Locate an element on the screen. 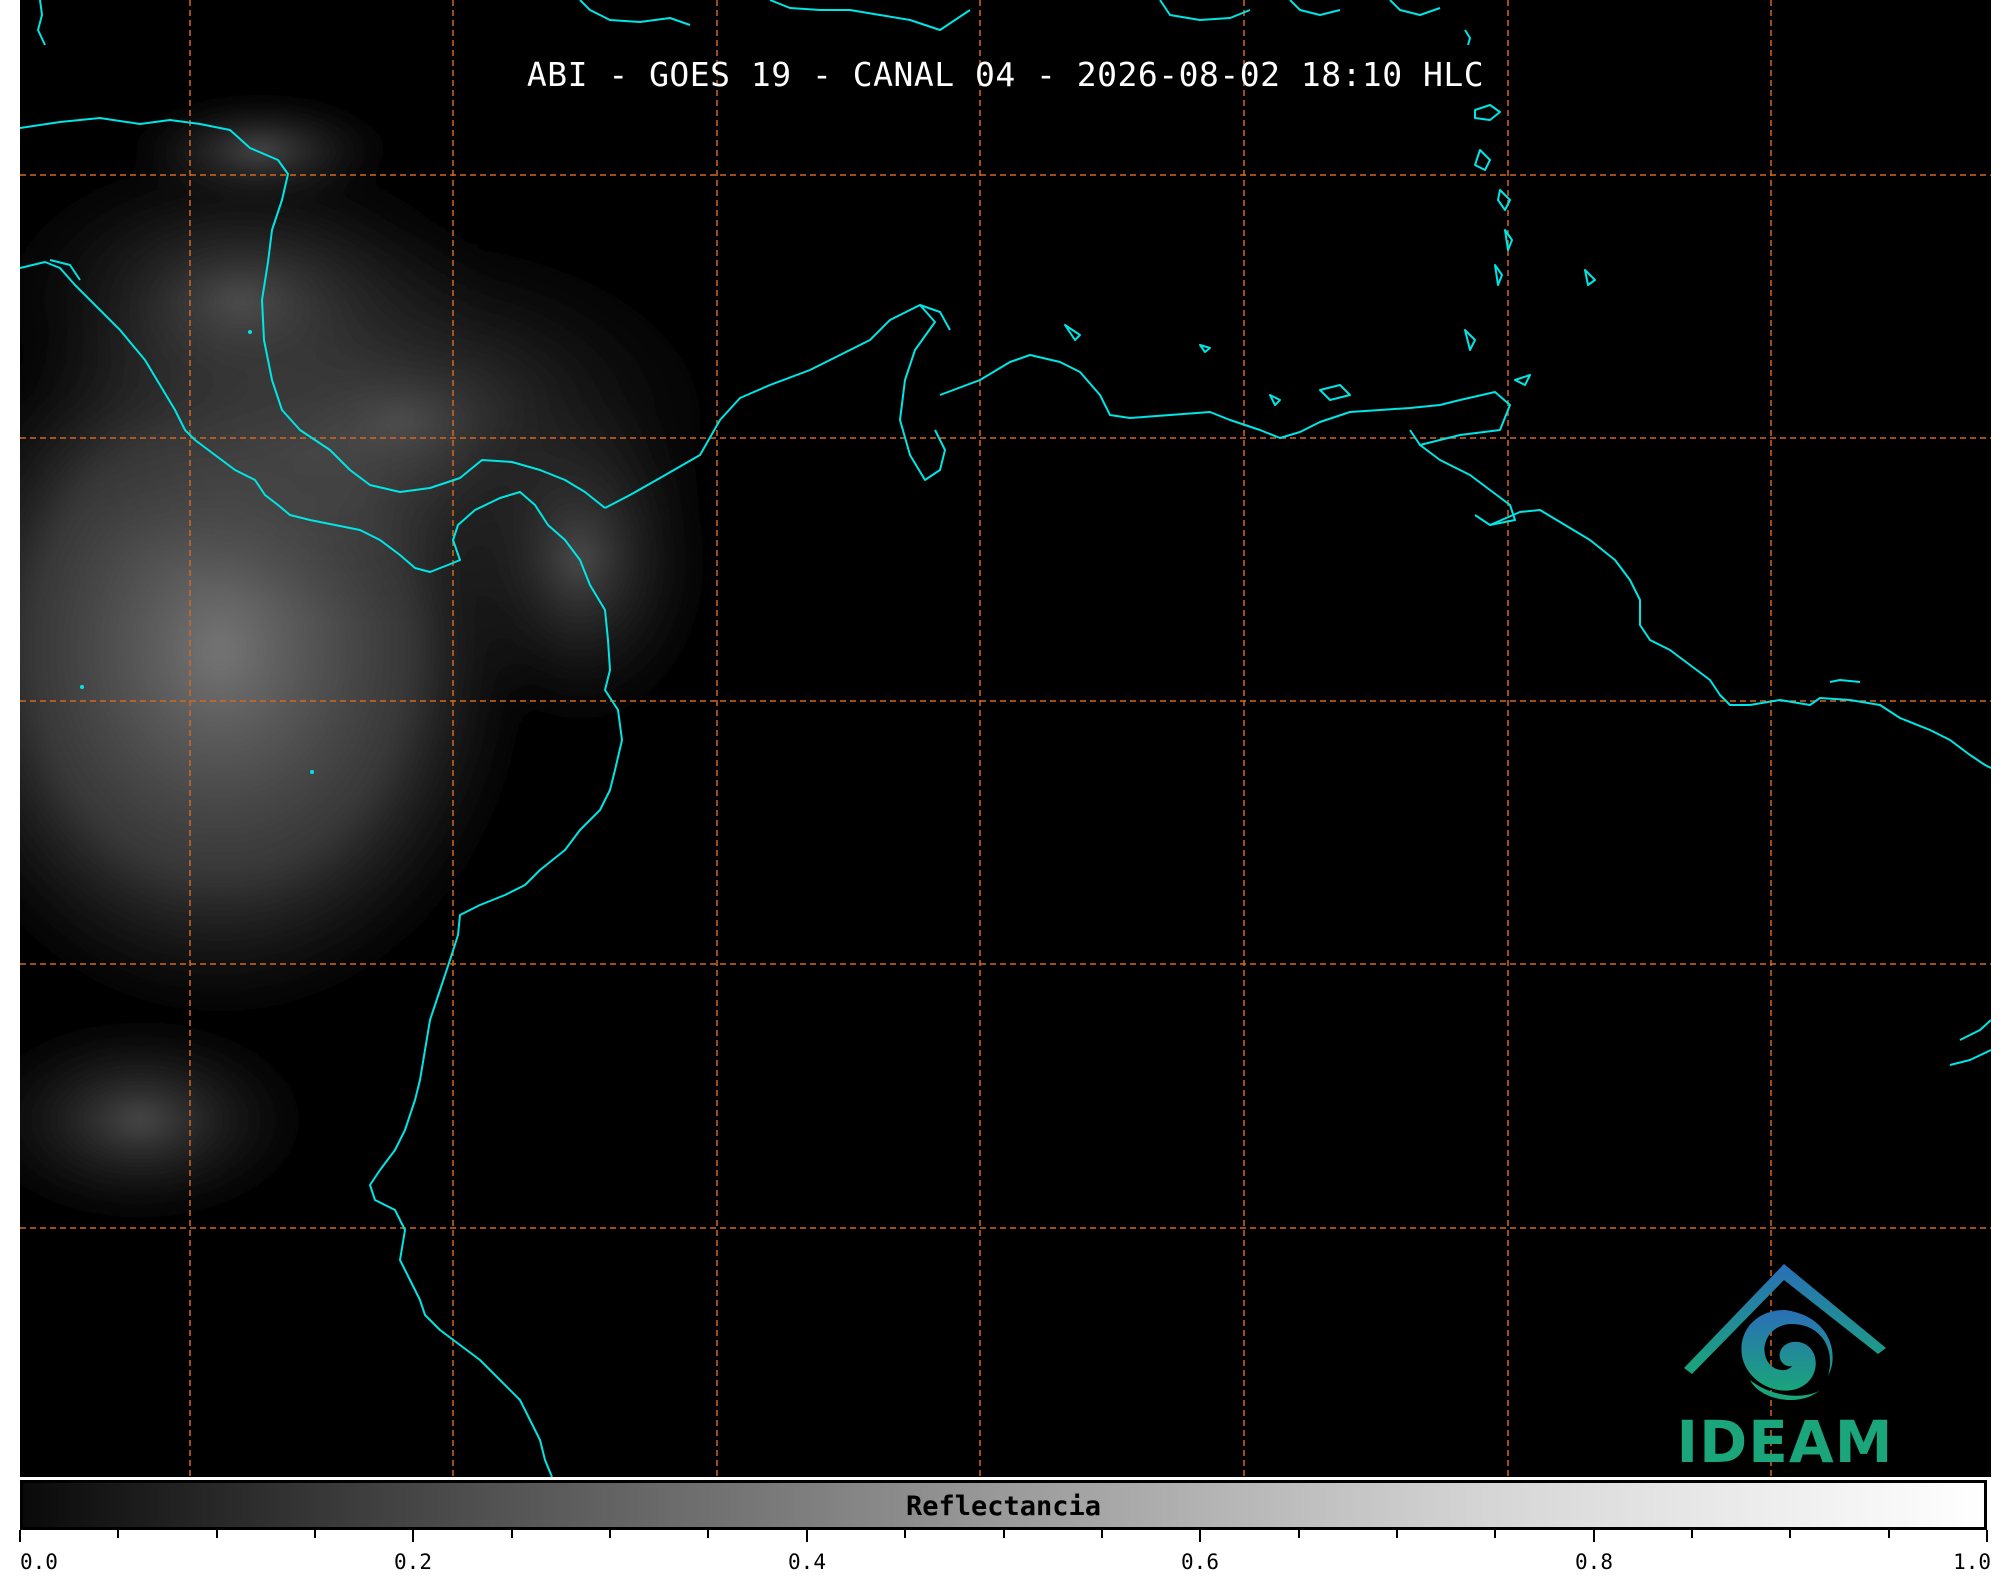 This screenshot has width=2011, height=1577. colorbar: Reflectancia is located at coordinates (1003, 1505).